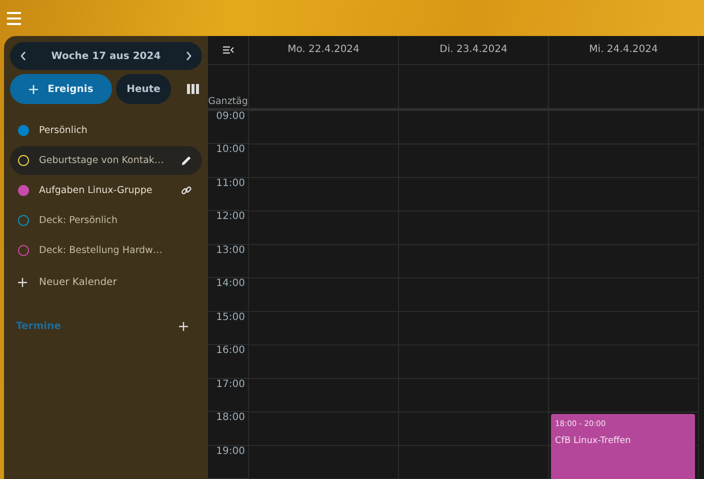 This screenshot has height=479, width=704. Describe the element at coordinates (230, 350) in the screenshot. I see `hour-label: 16:00` at that location.